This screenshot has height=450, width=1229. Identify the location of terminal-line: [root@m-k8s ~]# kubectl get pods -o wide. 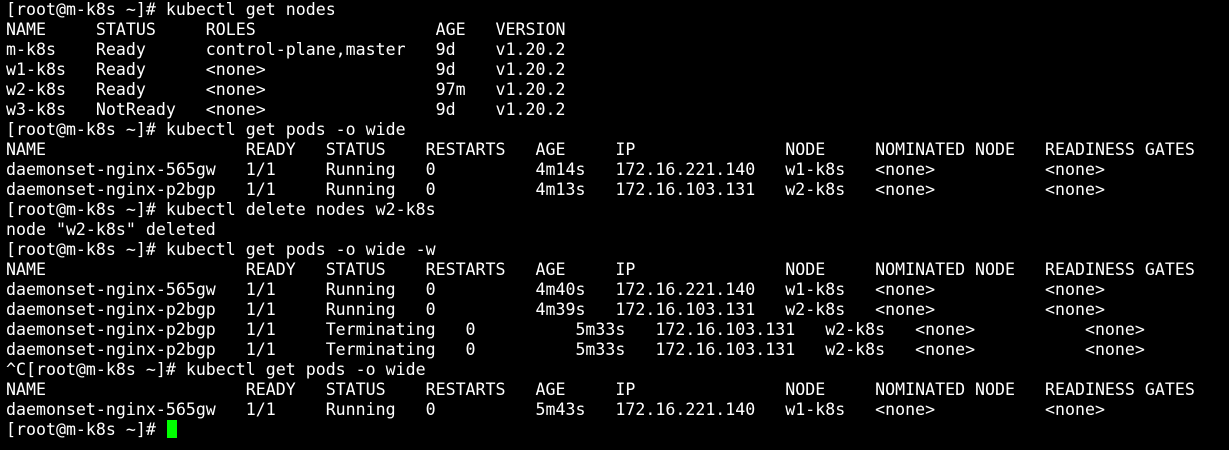
(206, 129).